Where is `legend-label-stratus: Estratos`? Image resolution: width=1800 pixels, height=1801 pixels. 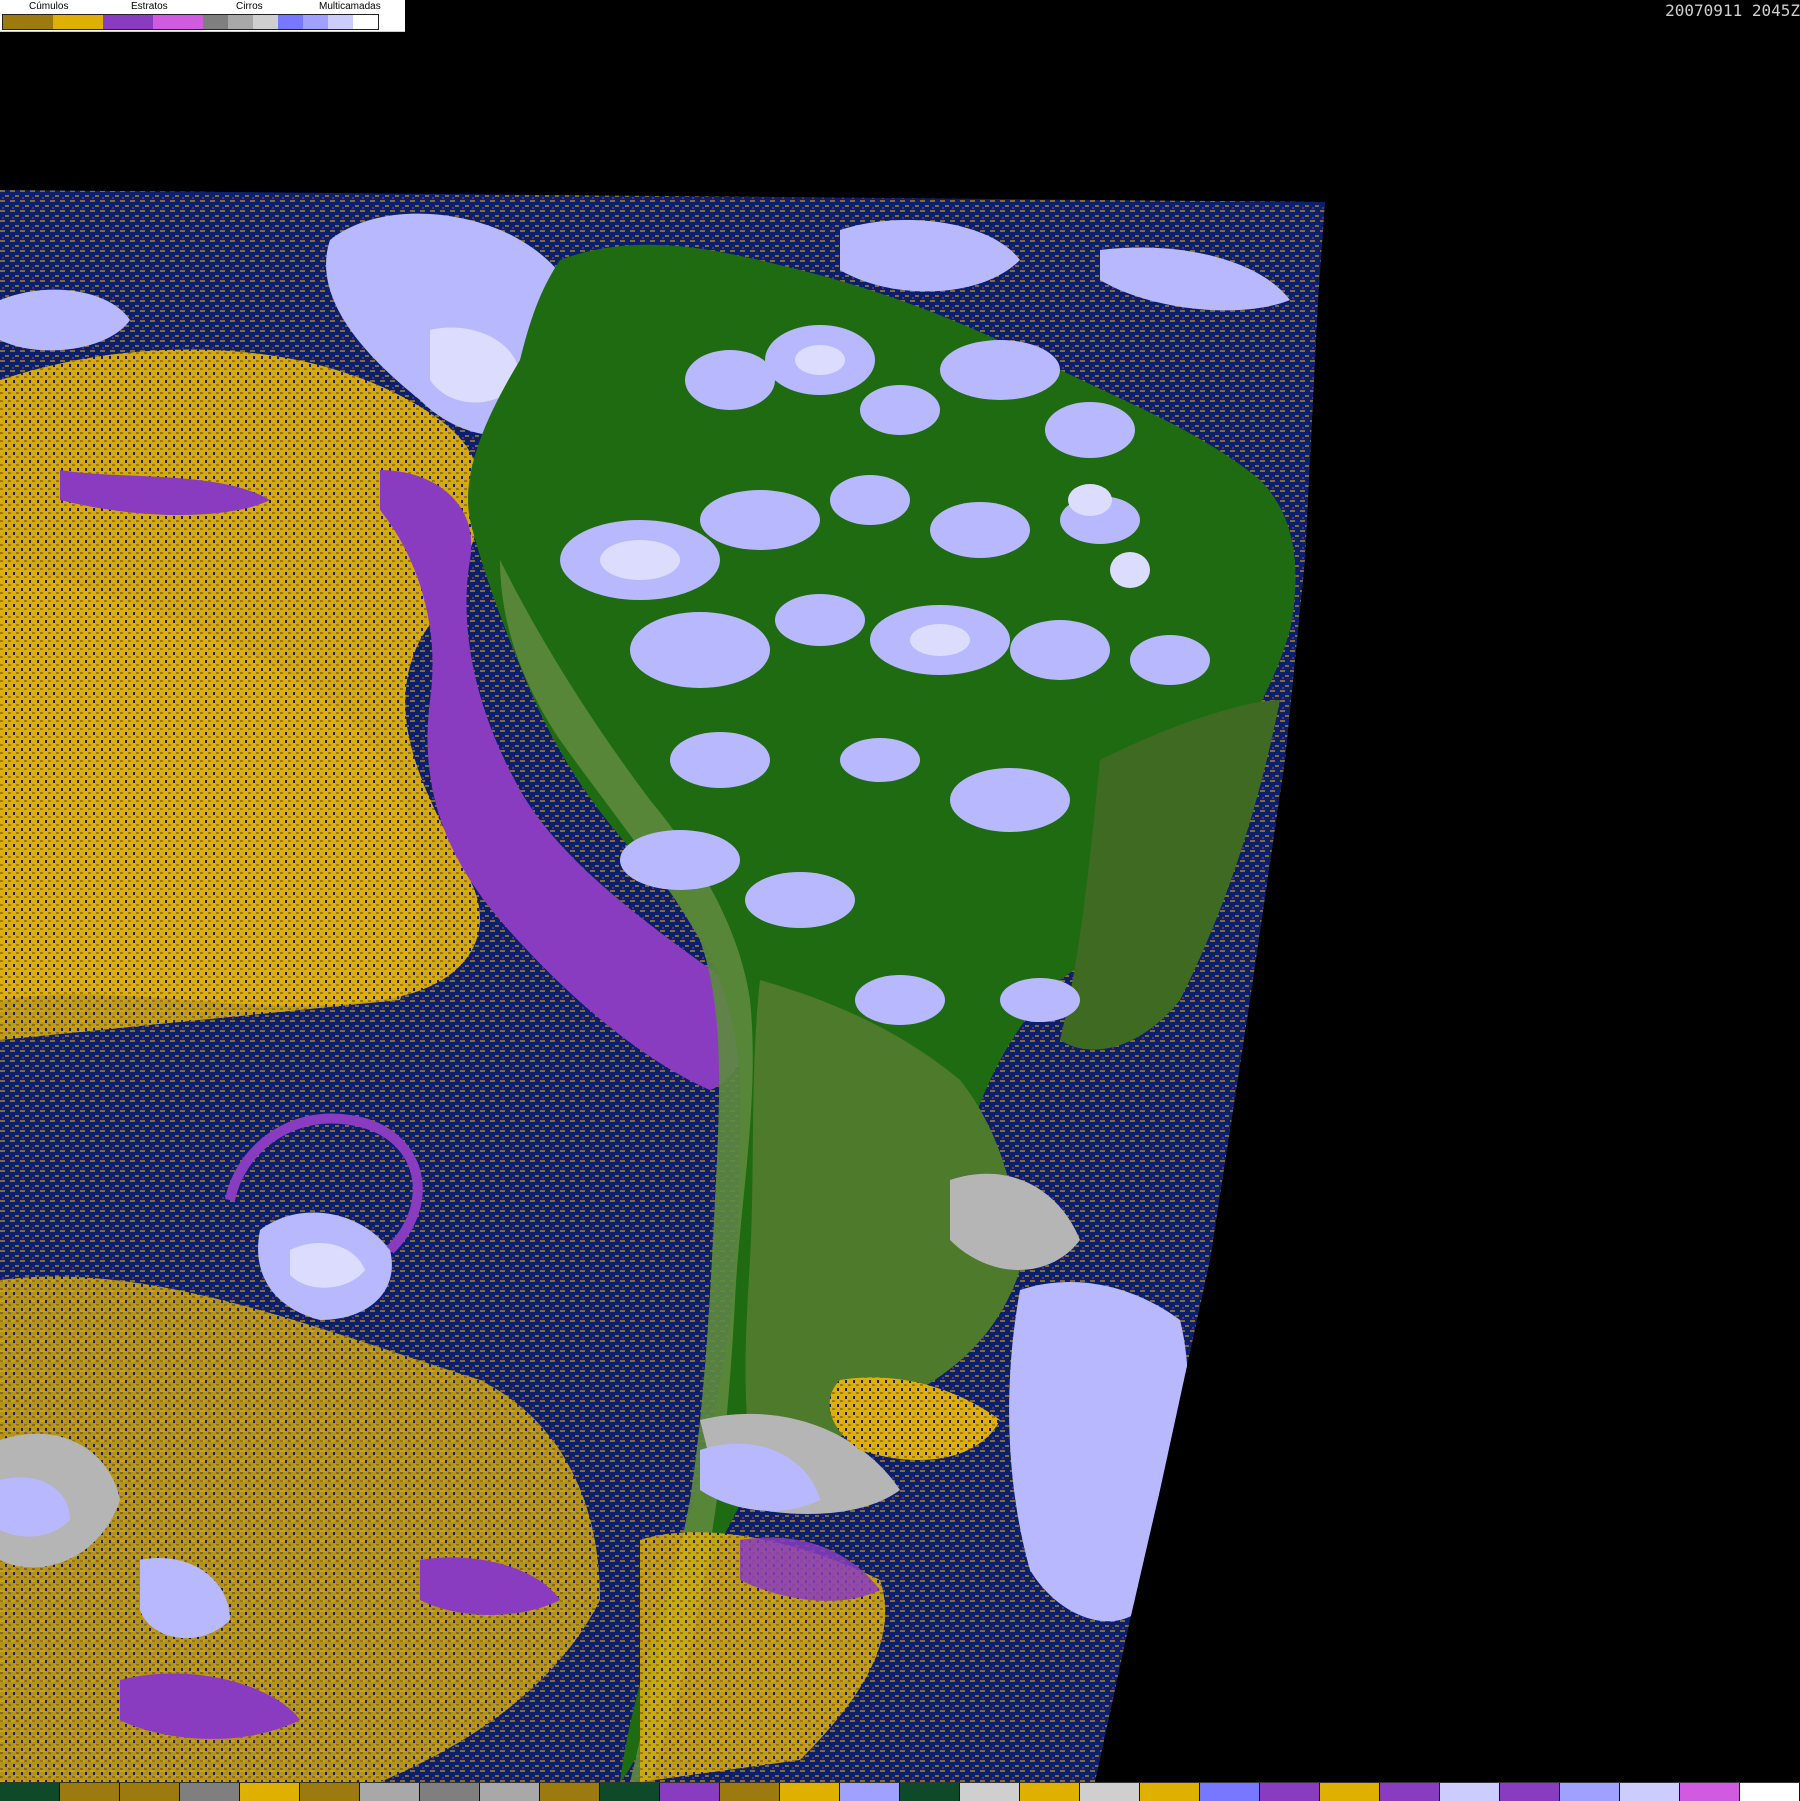
legend-label-stratus: Estratos is located at coordinates (149, 6).